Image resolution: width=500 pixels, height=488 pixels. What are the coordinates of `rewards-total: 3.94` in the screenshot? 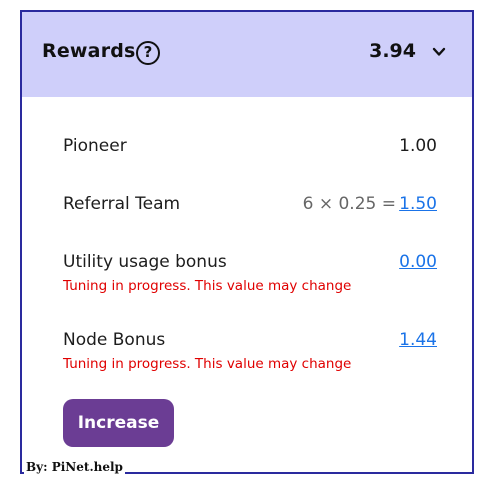 It's located at (392, 51).